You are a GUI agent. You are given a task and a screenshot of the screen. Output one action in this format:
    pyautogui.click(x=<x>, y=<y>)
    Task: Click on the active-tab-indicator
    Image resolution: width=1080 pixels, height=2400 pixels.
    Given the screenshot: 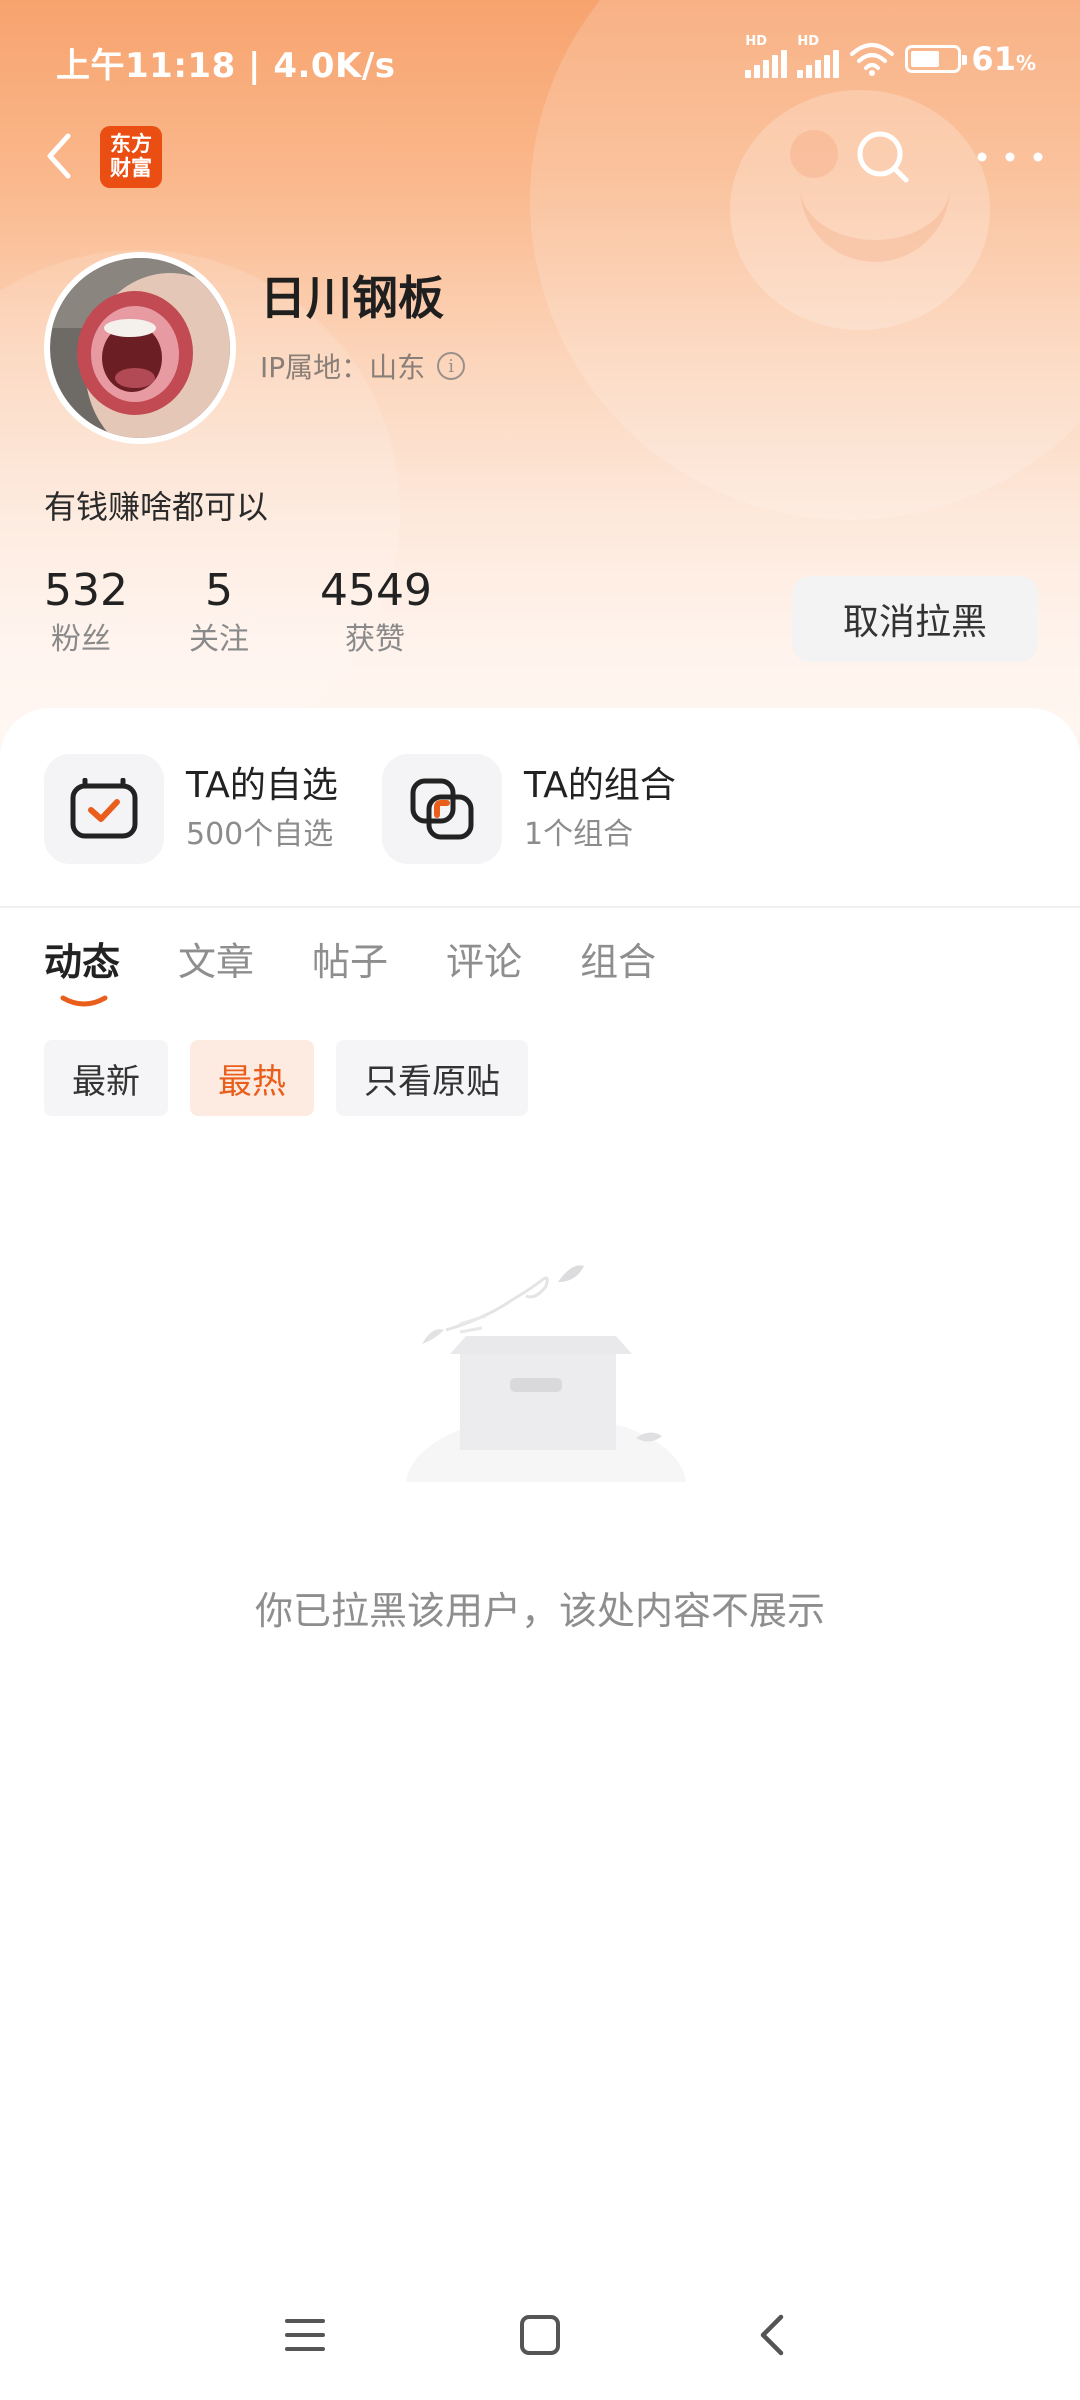 What is the action you would take?
    pyautogui.click(x=84, y=1001)
    